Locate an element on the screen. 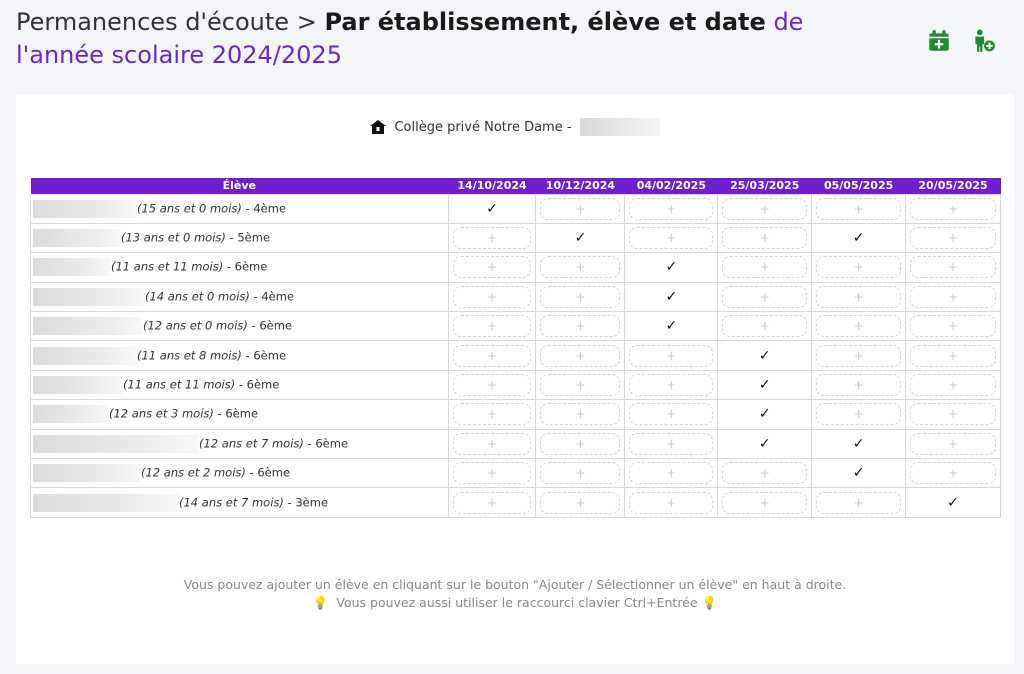 The width and height of the screenshot is (1024, 674). school-city-redacted is located at coordinates (619, 127).